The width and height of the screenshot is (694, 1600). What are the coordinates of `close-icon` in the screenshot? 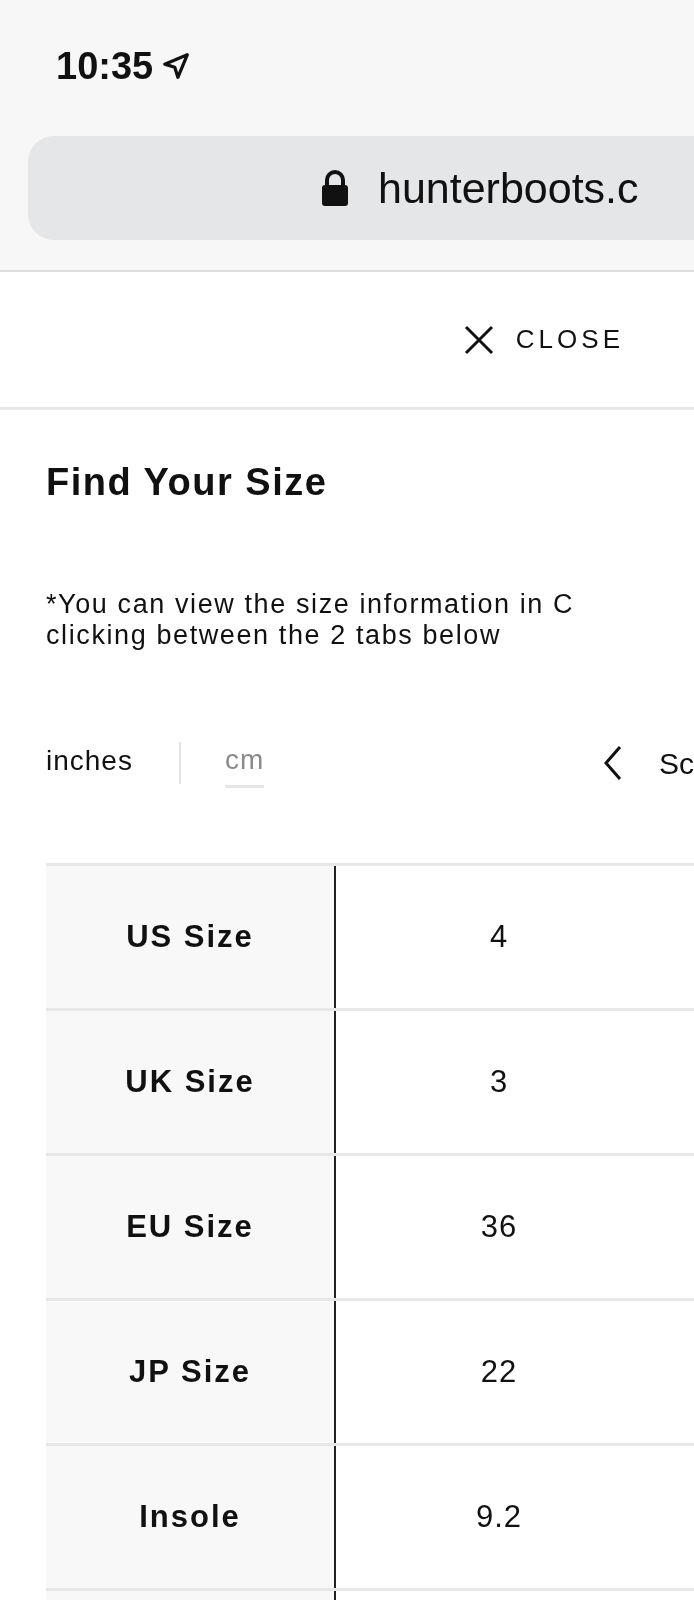 It's located at (478, 339).